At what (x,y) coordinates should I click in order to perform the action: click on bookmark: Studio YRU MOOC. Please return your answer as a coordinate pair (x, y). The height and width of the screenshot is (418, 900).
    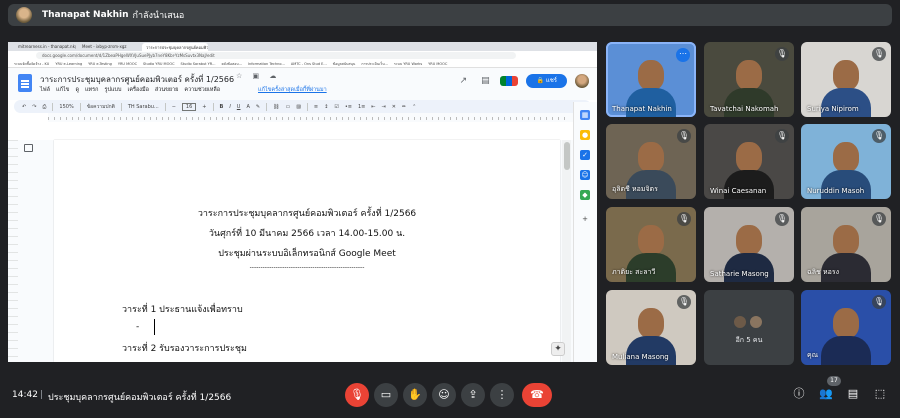
    Looking at the image, I should click on (158, 64).